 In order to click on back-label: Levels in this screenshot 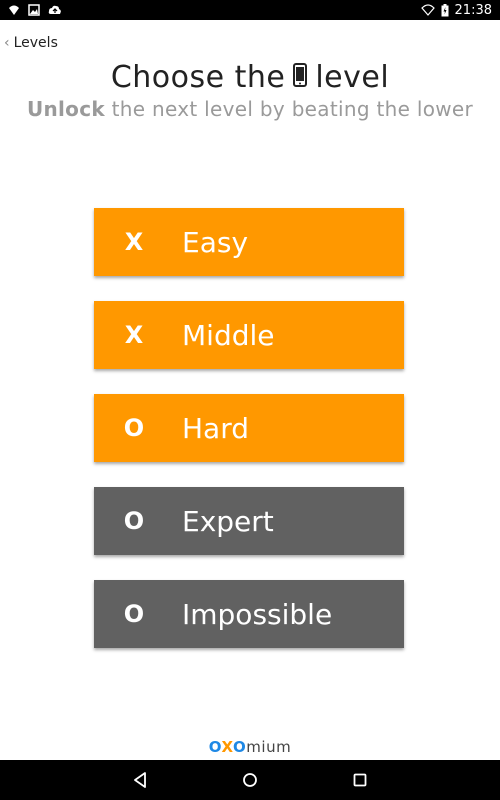, I will do `click(35, 43)`.